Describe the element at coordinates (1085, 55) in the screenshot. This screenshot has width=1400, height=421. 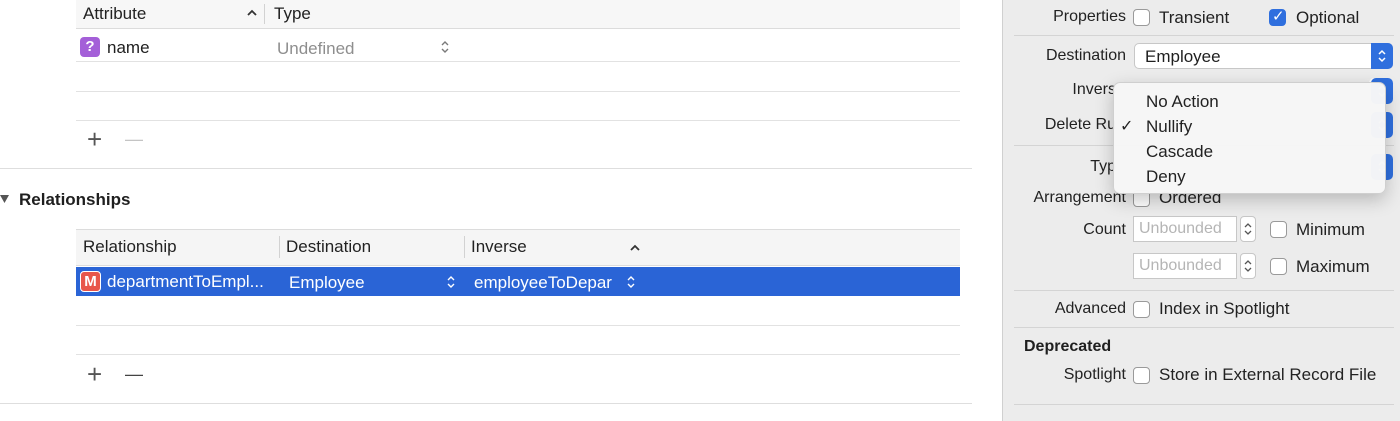
I see `destination-label: Destination` at that location.